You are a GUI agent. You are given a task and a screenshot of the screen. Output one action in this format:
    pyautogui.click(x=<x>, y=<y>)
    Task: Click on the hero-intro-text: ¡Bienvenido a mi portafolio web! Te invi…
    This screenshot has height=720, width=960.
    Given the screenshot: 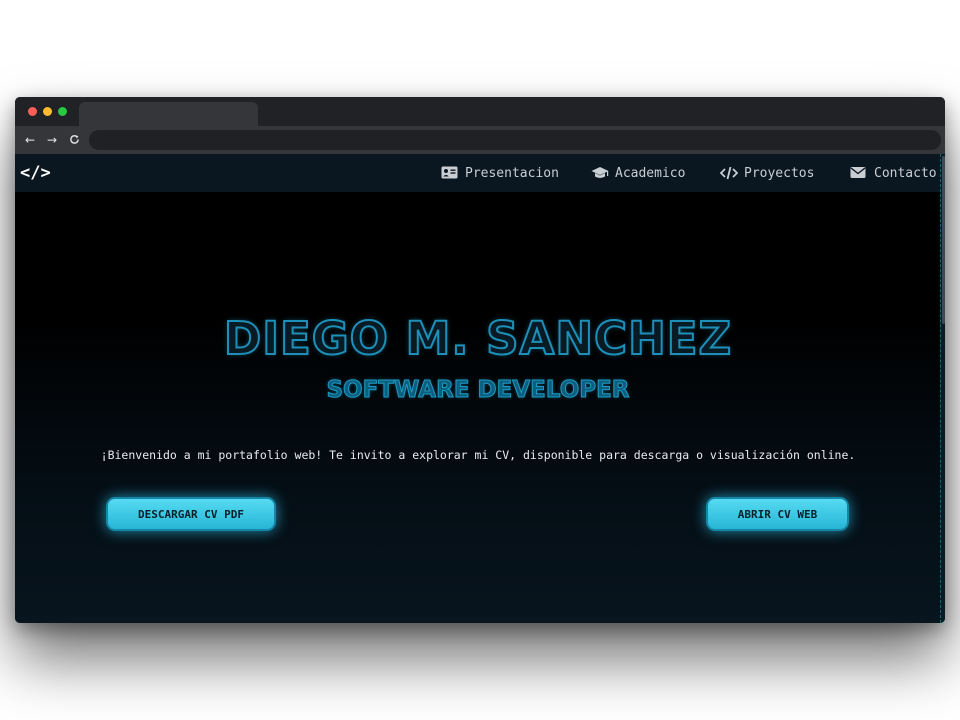 What is the action you would take?
    pyautogui.click(x=478, y=455)
    